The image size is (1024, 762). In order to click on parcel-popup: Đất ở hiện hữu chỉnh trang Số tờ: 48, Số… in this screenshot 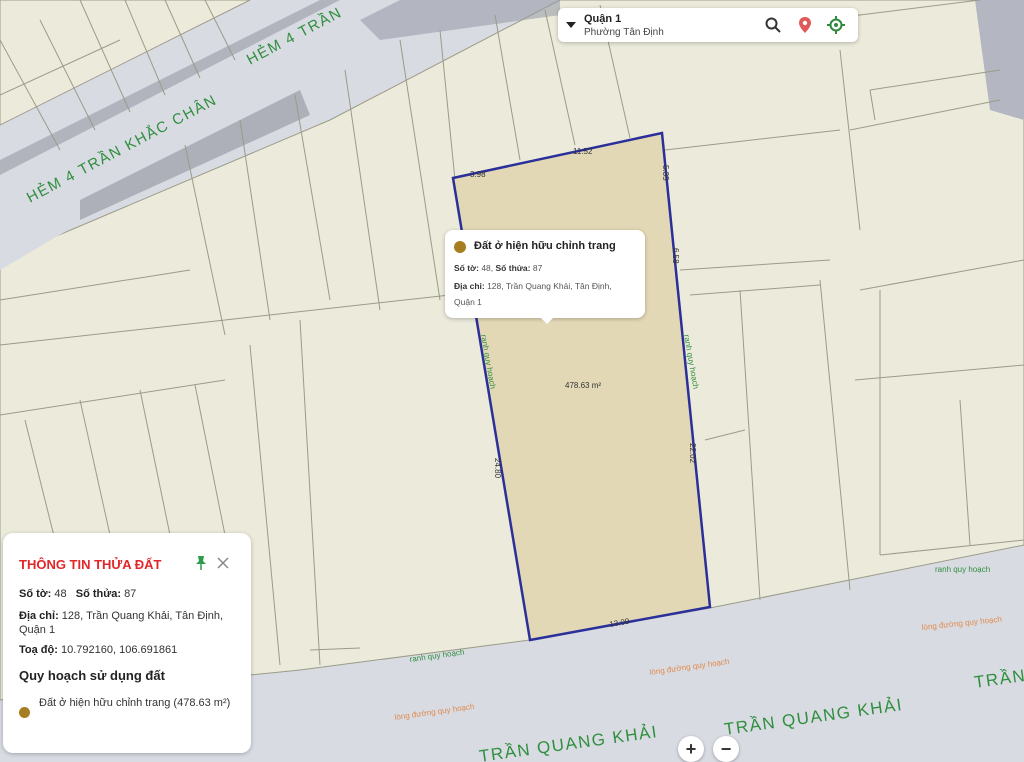, I will do `click(545, 277)`.